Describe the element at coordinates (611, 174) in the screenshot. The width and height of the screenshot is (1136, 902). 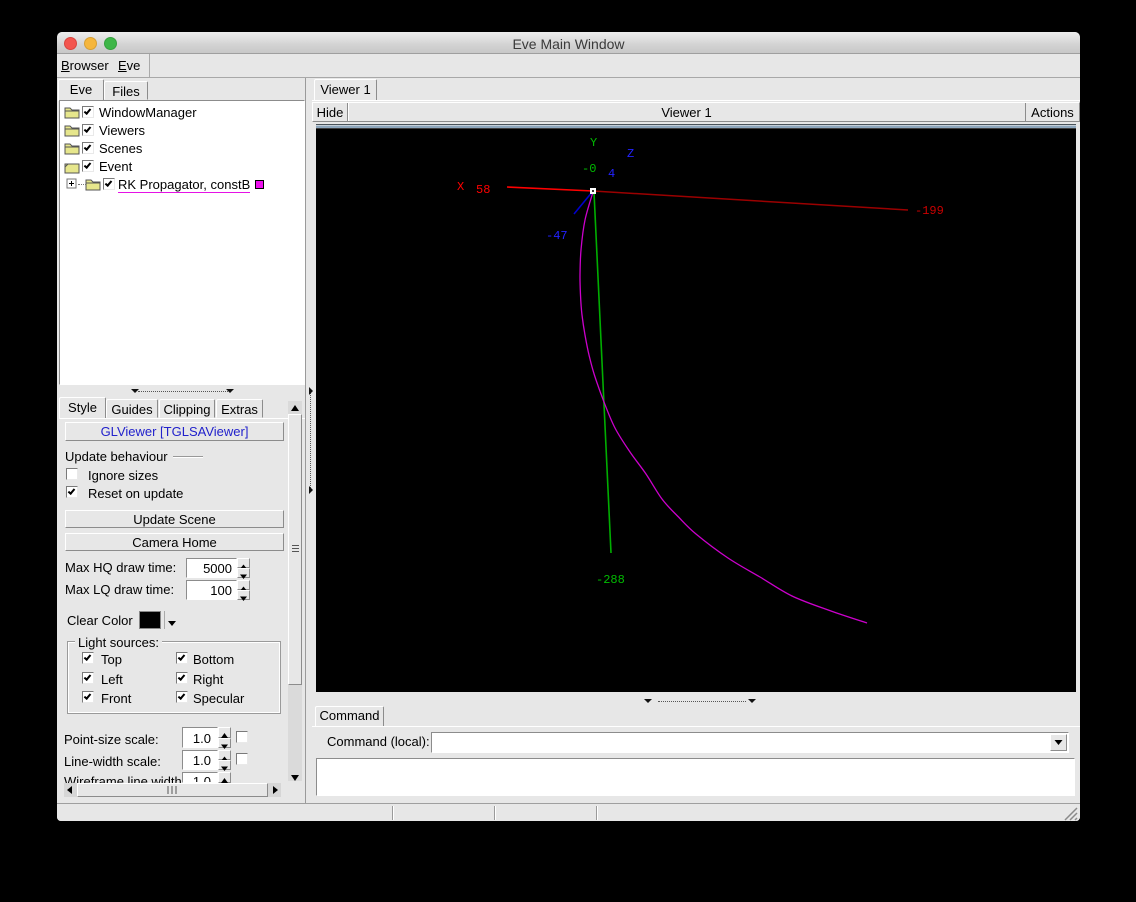
I see `svg-text: 4` at that location.